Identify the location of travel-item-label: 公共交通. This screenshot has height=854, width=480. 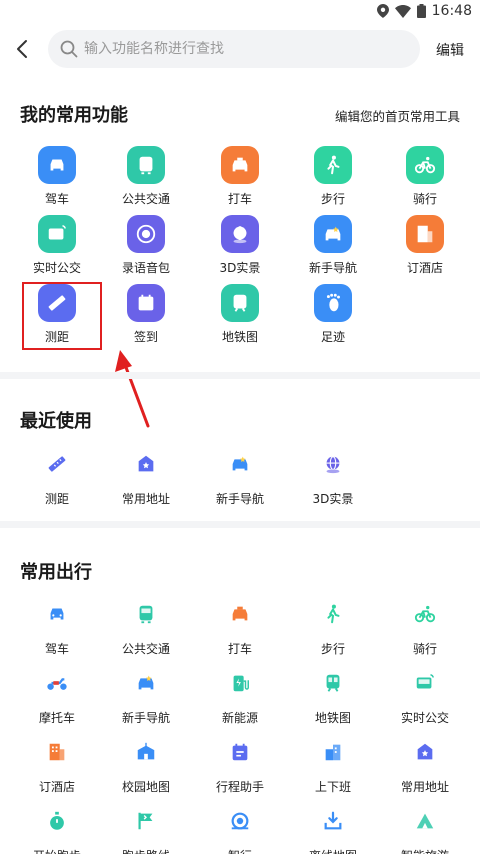
(145, 649).